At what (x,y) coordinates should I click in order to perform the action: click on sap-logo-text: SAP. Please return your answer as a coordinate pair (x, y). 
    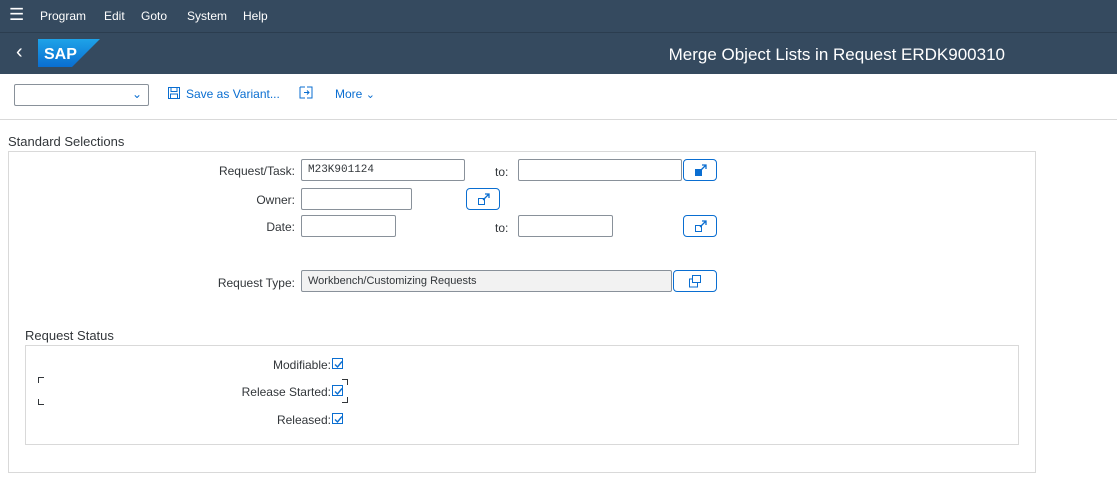
    Looking at the image, I should click on (60, 54).